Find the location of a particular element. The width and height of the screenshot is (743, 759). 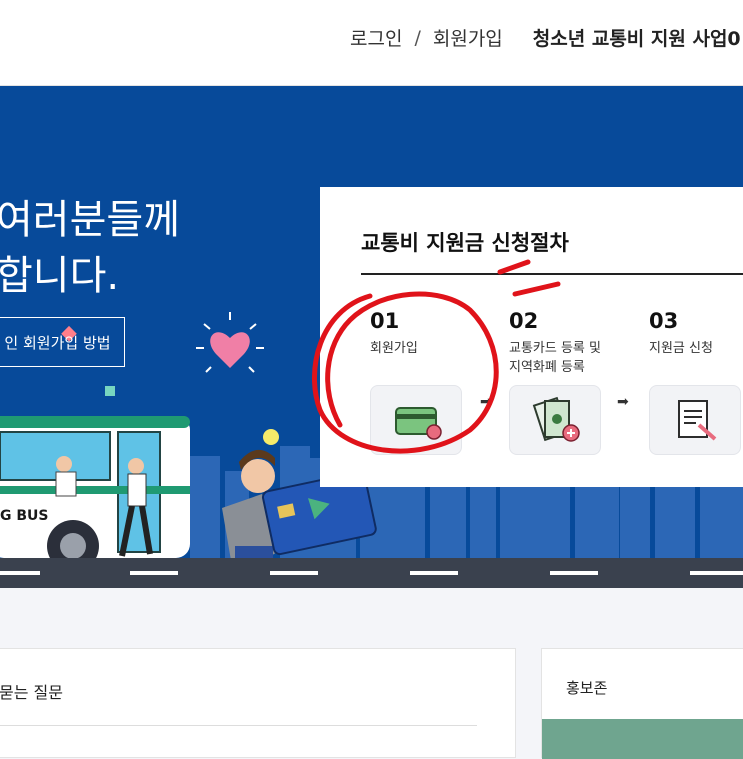

hero-headline: 여러분들께 합니다. is located at coordinates (90, 248).